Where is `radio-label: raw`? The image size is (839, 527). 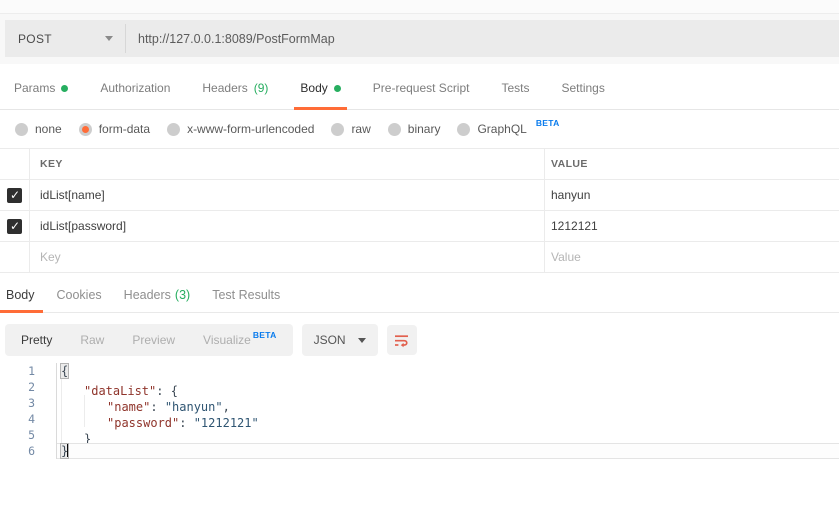 radio-label: raw is located at coordinates (361, 129).